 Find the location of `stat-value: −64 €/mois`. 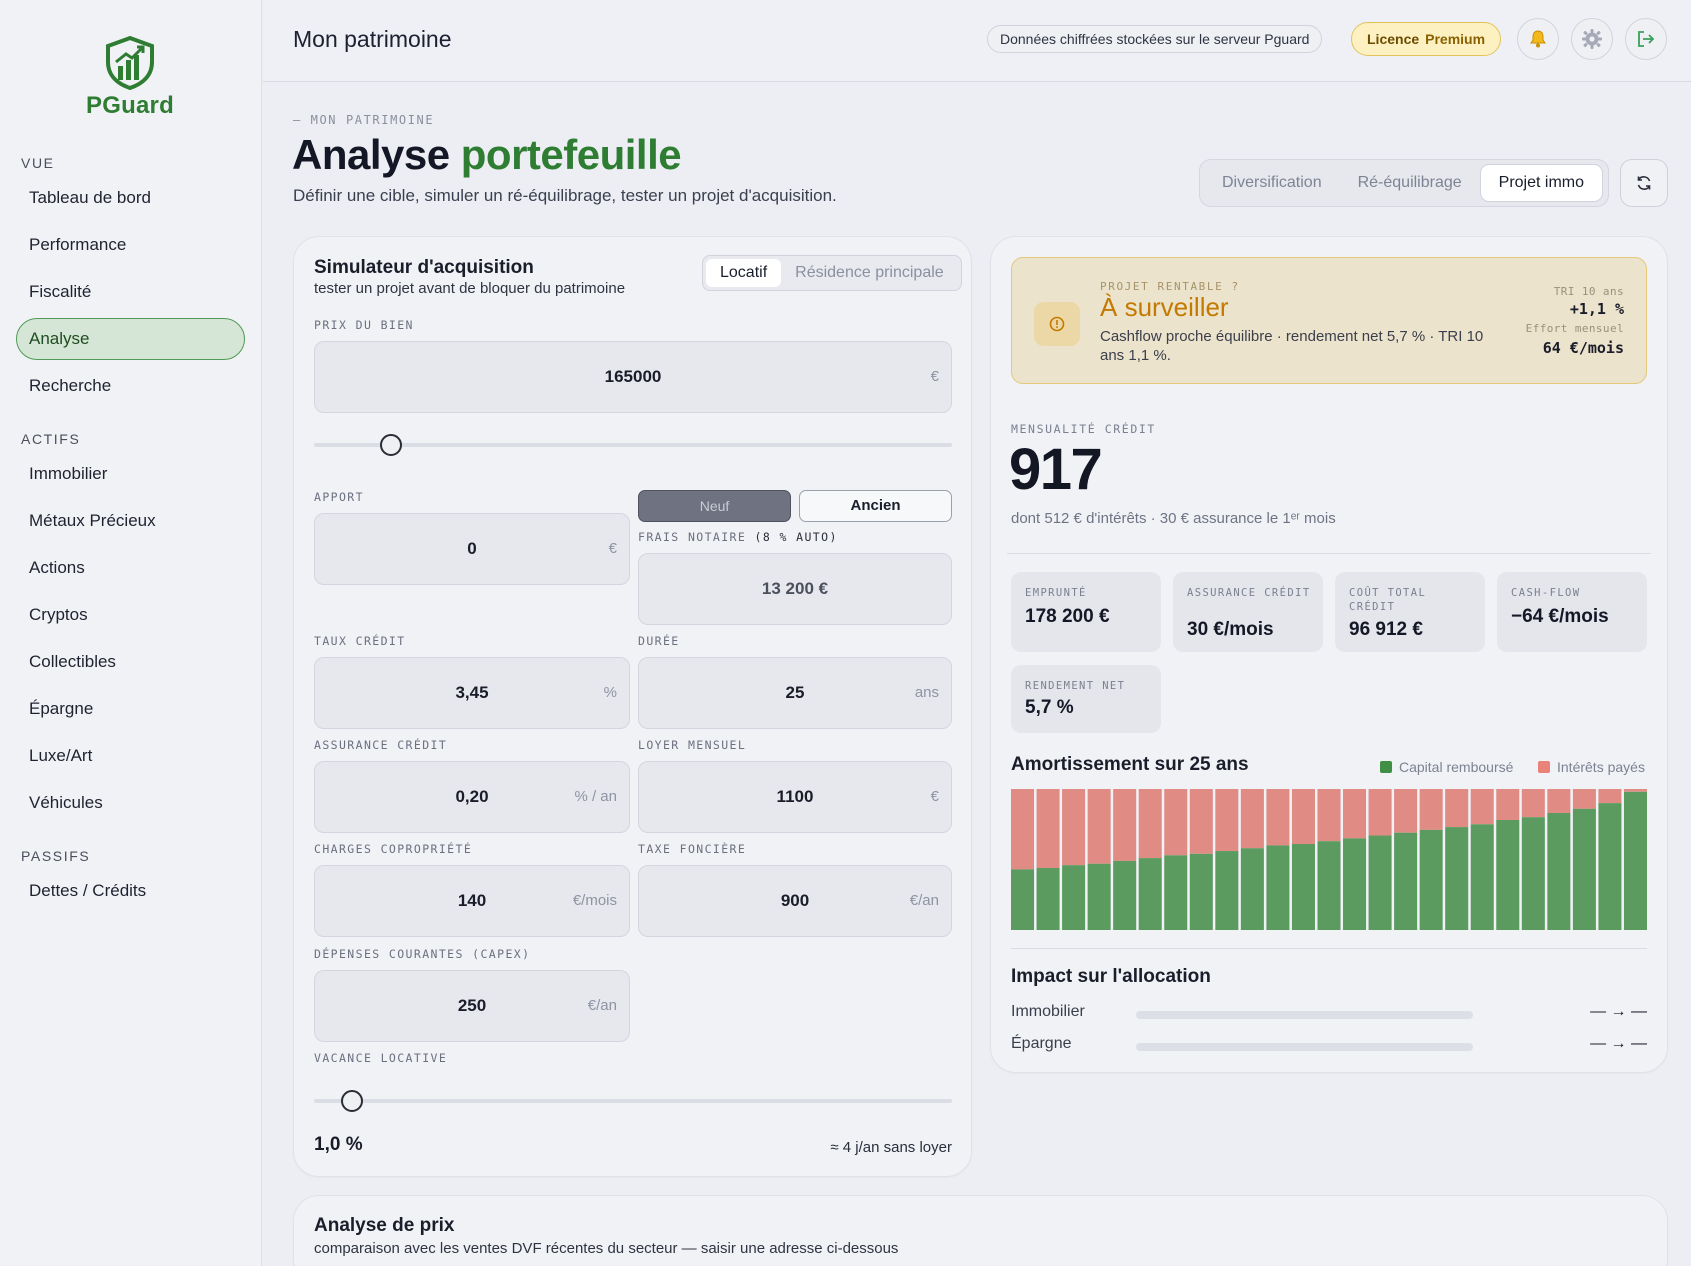

stat-value: −64 €/mois is located at coordinates (1560, 616).